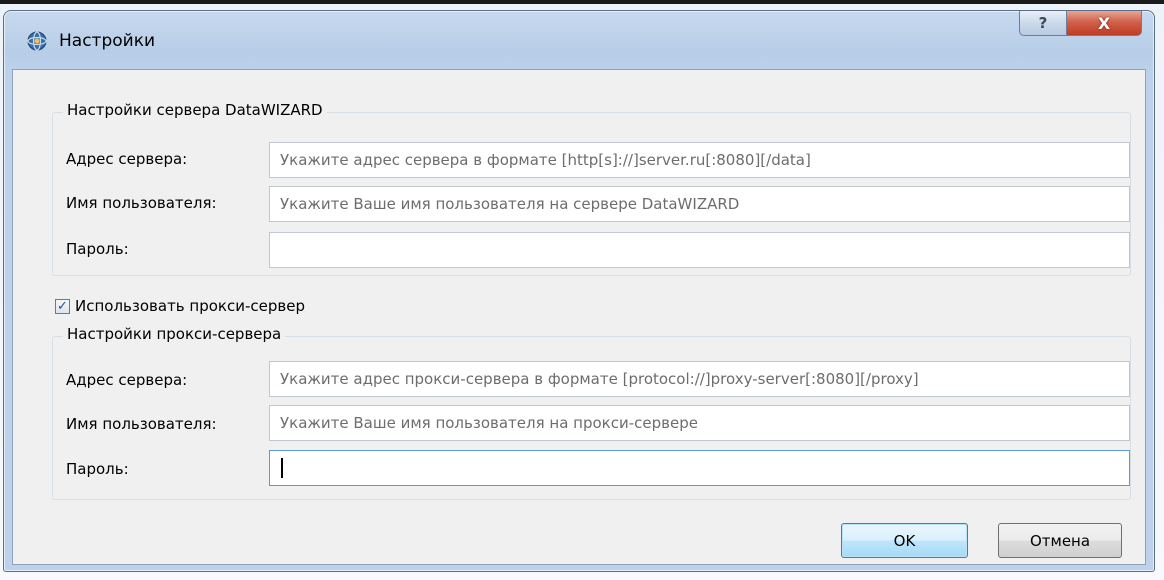 The width and height of the screenshot is (1164, 580). What do you see at coordinates (195, 110) in the screenshot?
I see `server-group-title: Настройки сервера DataWIZARD` at bounding box center [195, 110].